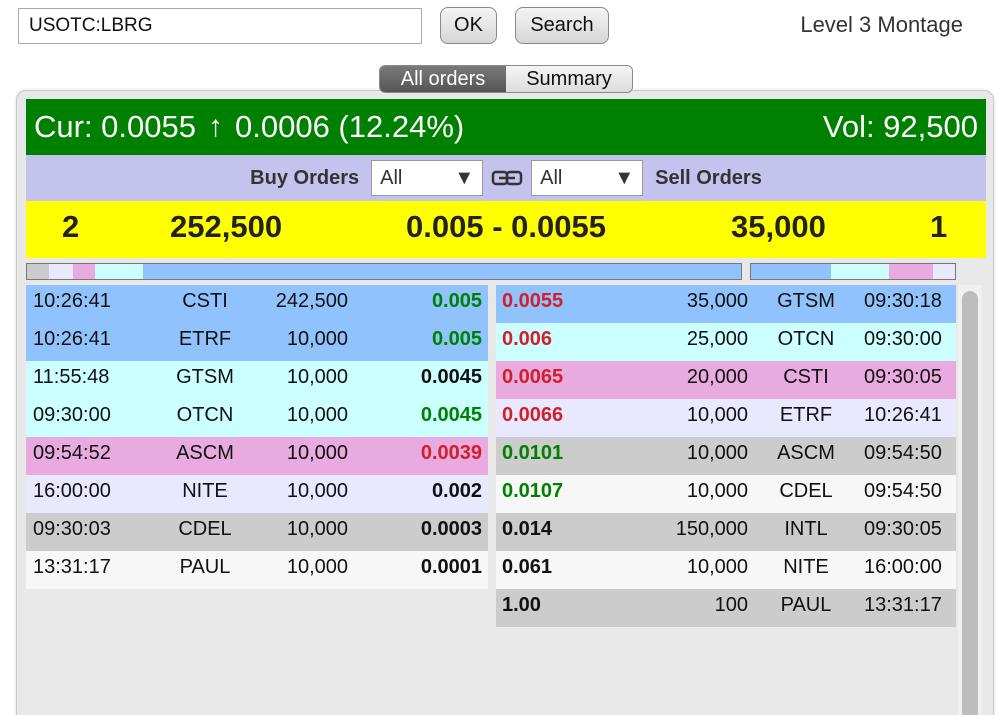  I want to click on order-time: 09:30:05, so click(903, 529).